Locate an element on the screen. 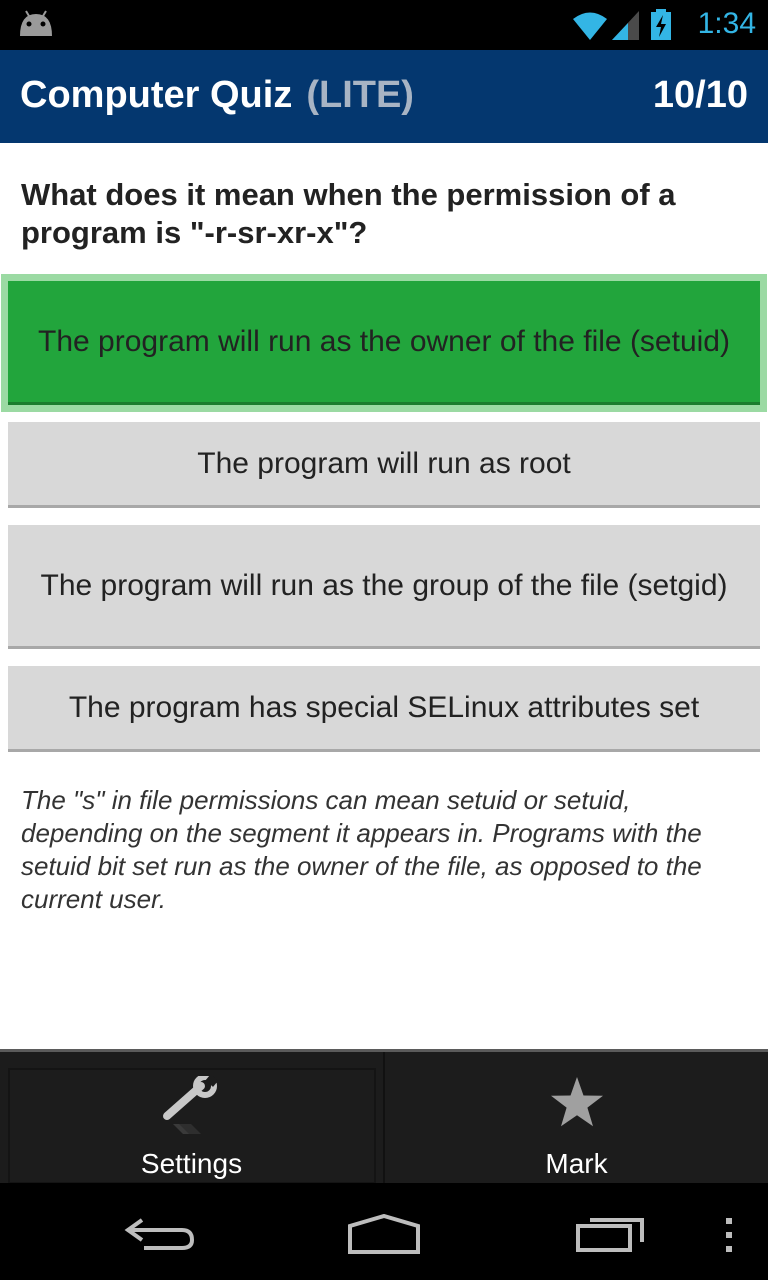 The image size is (768, 1280). app-title-text: Computer Quiz is located at coordinates (156, 95).